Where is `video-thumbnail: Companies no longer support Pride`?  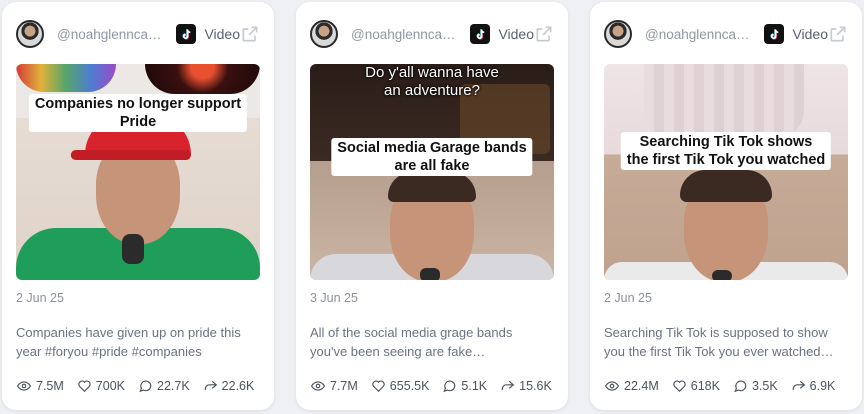 video-thumbnail: Companies no longer support Pride is located at coordinates (138, 172).